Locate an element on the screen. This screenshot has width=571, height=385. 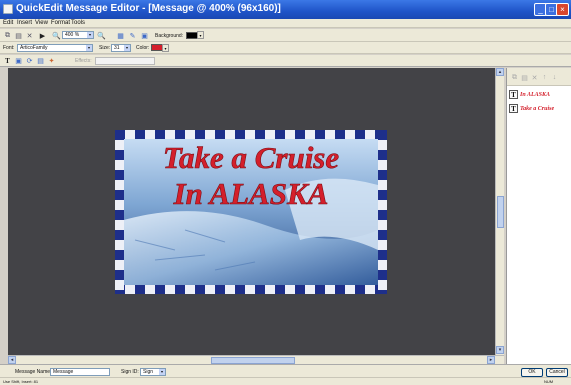
sign-id-label: Sign ID: is located at coordinates (130, 372).